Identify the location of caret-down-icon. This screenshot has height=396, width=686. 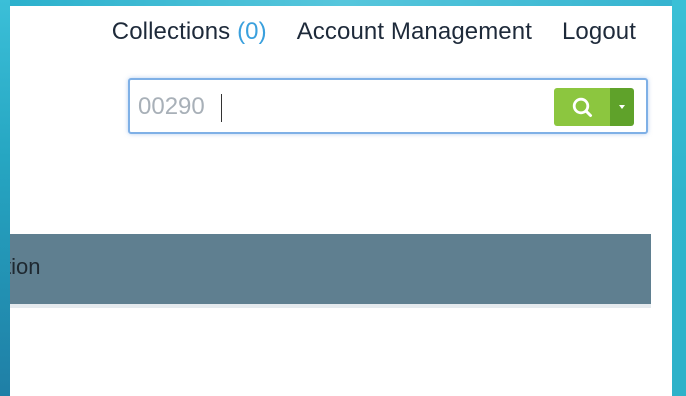
(622, 107).